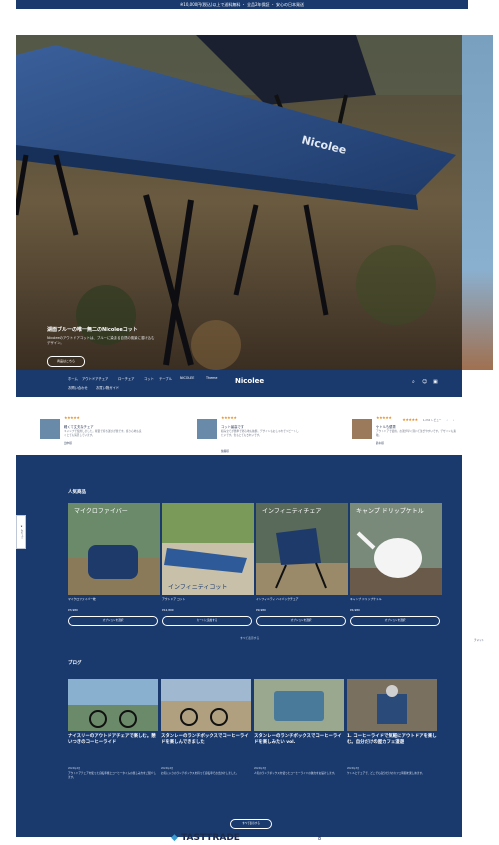  Describe the element at coordinates (73, 378) in the screenshot. I see `nav-item-home: ホーム` at that location.